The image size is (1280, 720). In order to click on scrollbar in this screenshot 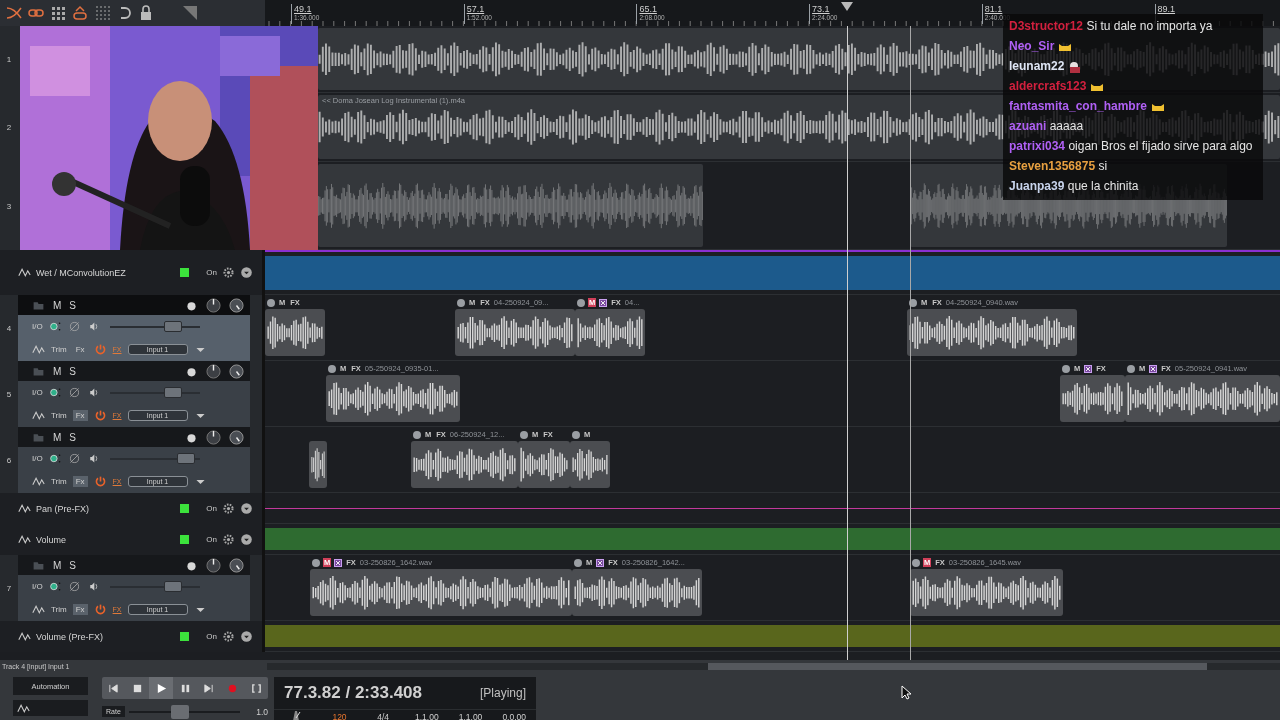, I will do `click(773, 666)`.